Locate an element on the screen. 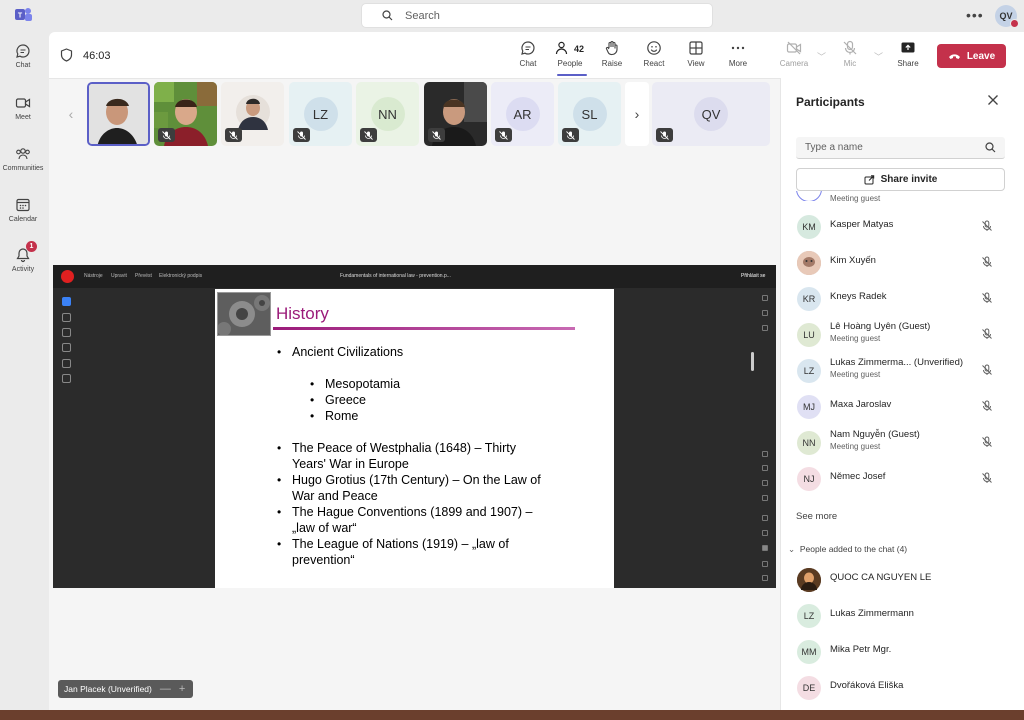 This screenshot has width=1024, height=720. pen-tool-icon is located at coordinates (66, 332).